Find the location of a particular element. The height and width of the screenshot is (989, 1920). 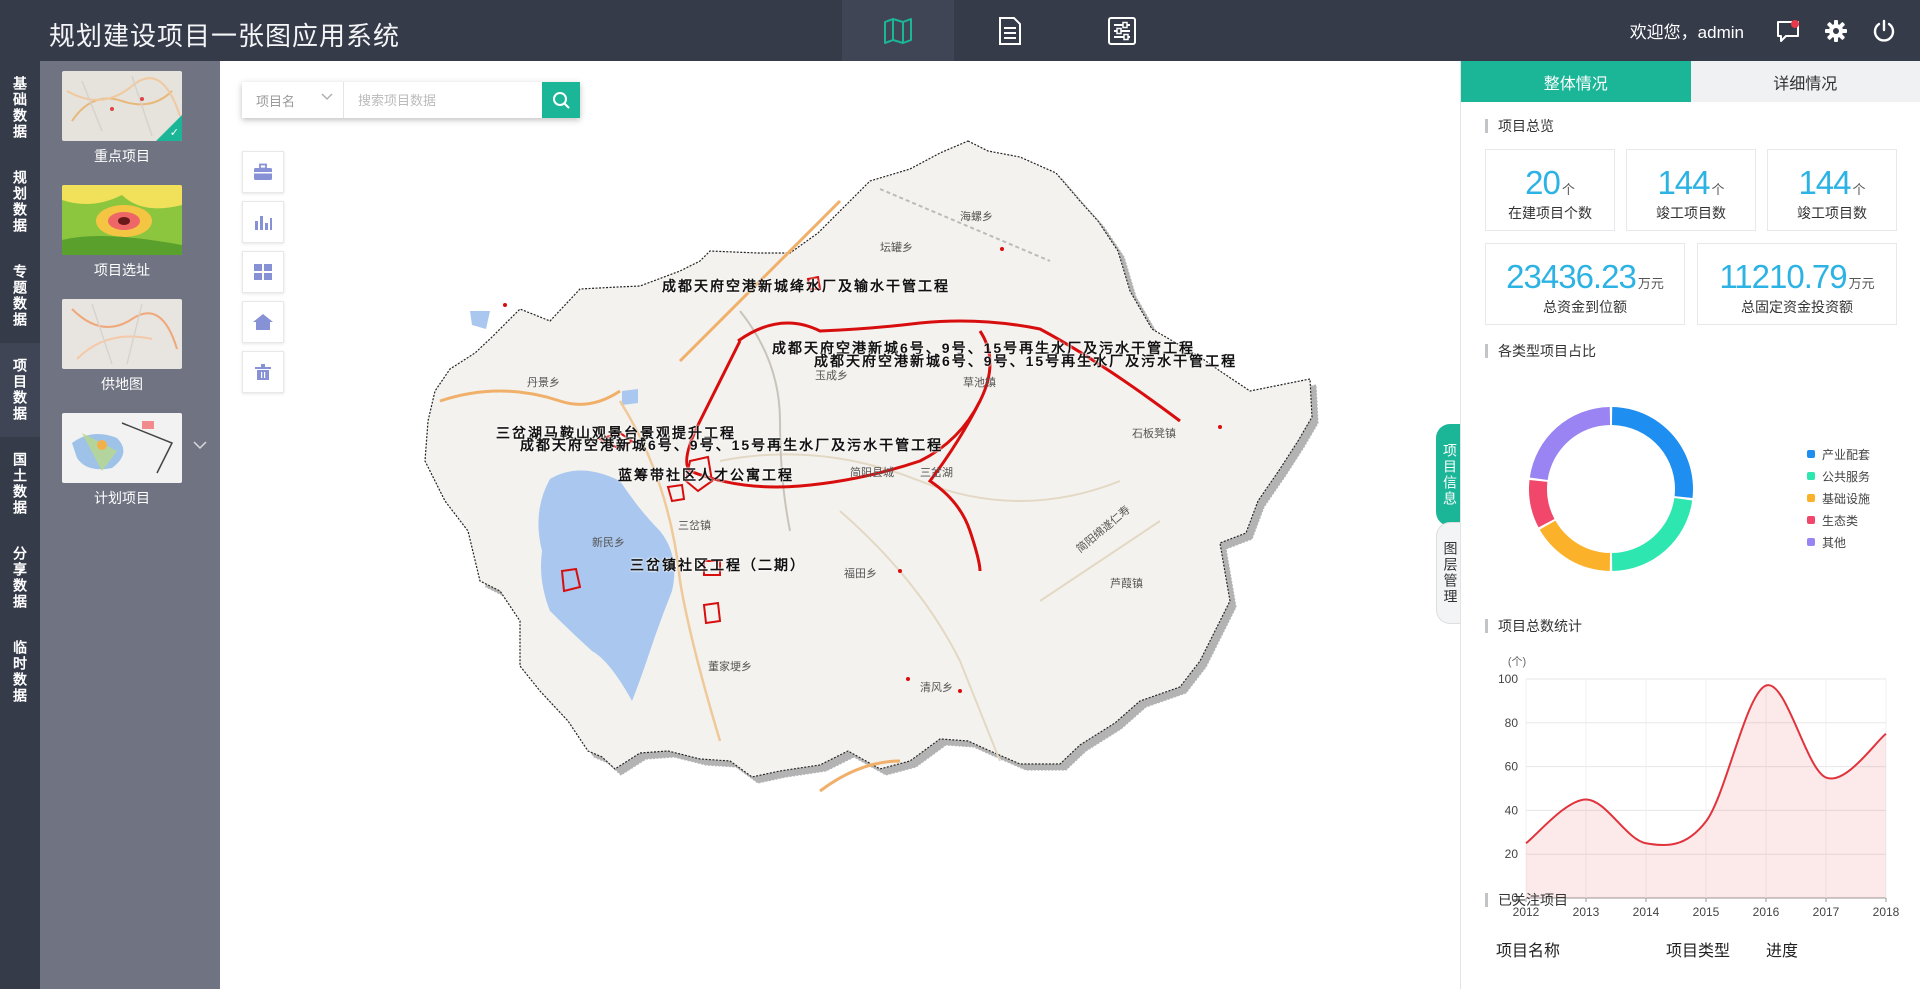

layer-thumbnail-panel: ✓ 重点项目 项目选址 供地图 计划项目 is located at coordinates (130, 525).